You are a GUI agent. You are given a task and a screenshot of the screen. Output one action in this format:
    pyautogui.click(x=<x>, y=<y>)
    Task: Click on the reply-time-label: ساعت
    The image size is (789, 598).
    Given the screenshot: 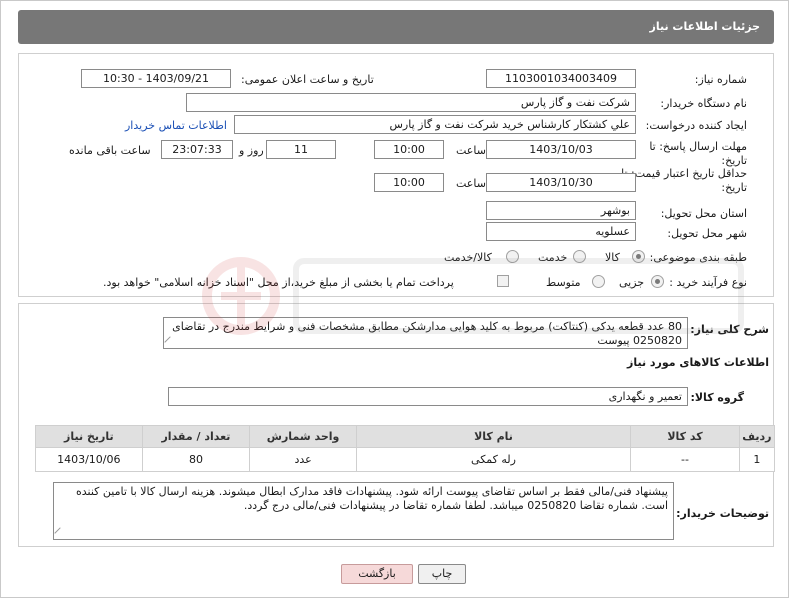 What is the action you would take?
    pyautogui.click(x=471, y=150)
    